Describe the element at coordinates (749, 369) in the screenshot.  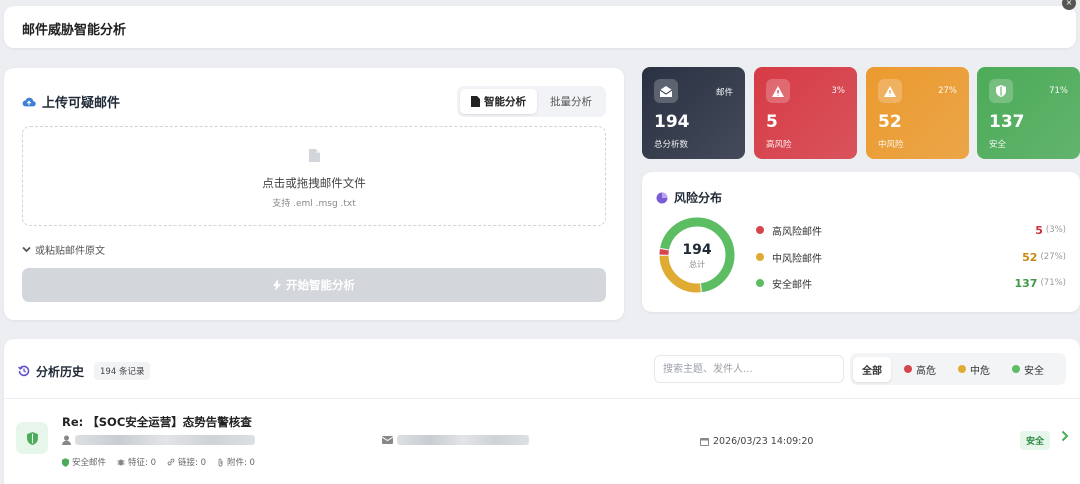
I see `search-input` at that location.